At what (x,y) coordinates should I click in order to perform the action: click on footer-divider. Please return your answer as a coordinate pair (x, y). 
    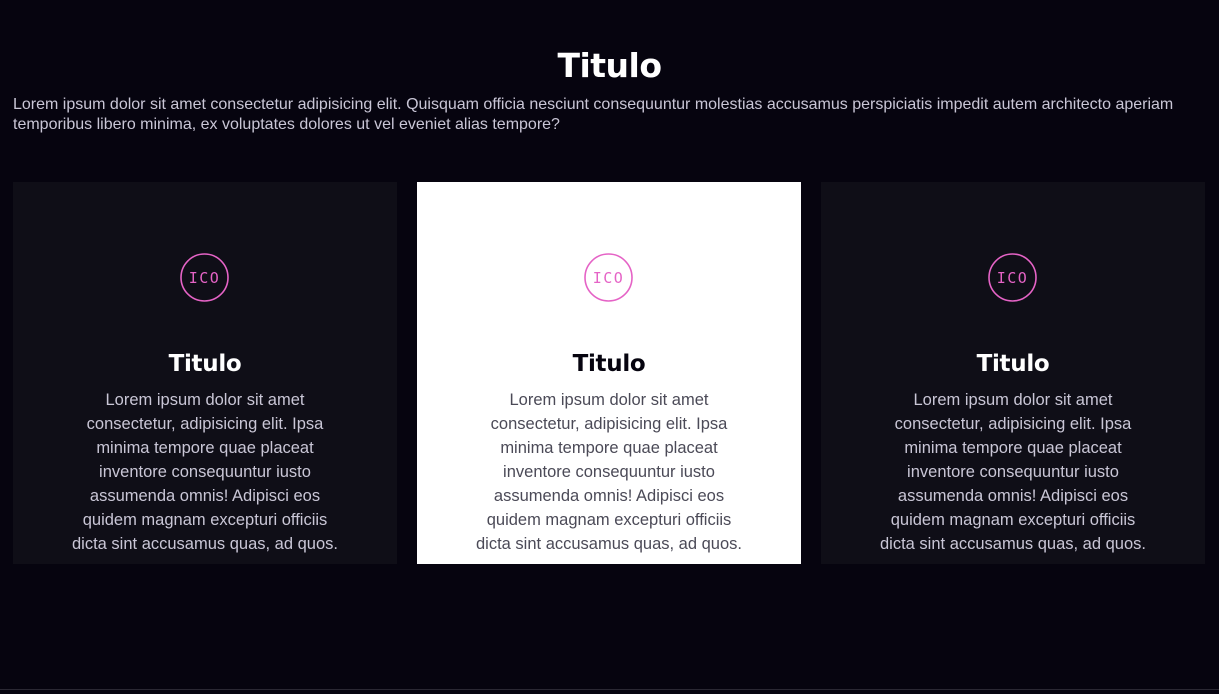
    Looking at the image, I should click on (609, 689).